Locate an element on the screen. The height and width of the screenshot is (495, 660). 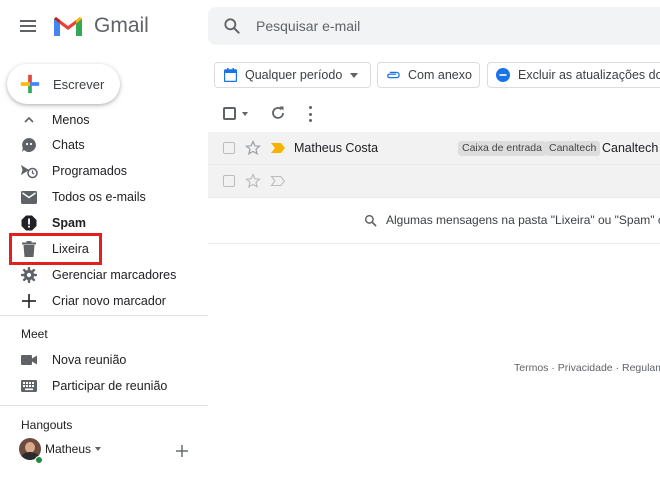
refresh-icon is located at coordinates (278, 113).